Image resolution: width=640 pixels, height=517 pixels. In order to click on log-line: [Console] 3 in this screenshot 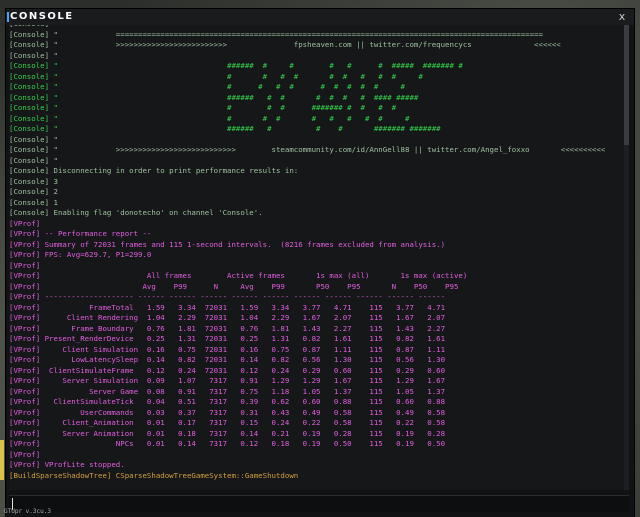, I will do `click(33, 181)`.